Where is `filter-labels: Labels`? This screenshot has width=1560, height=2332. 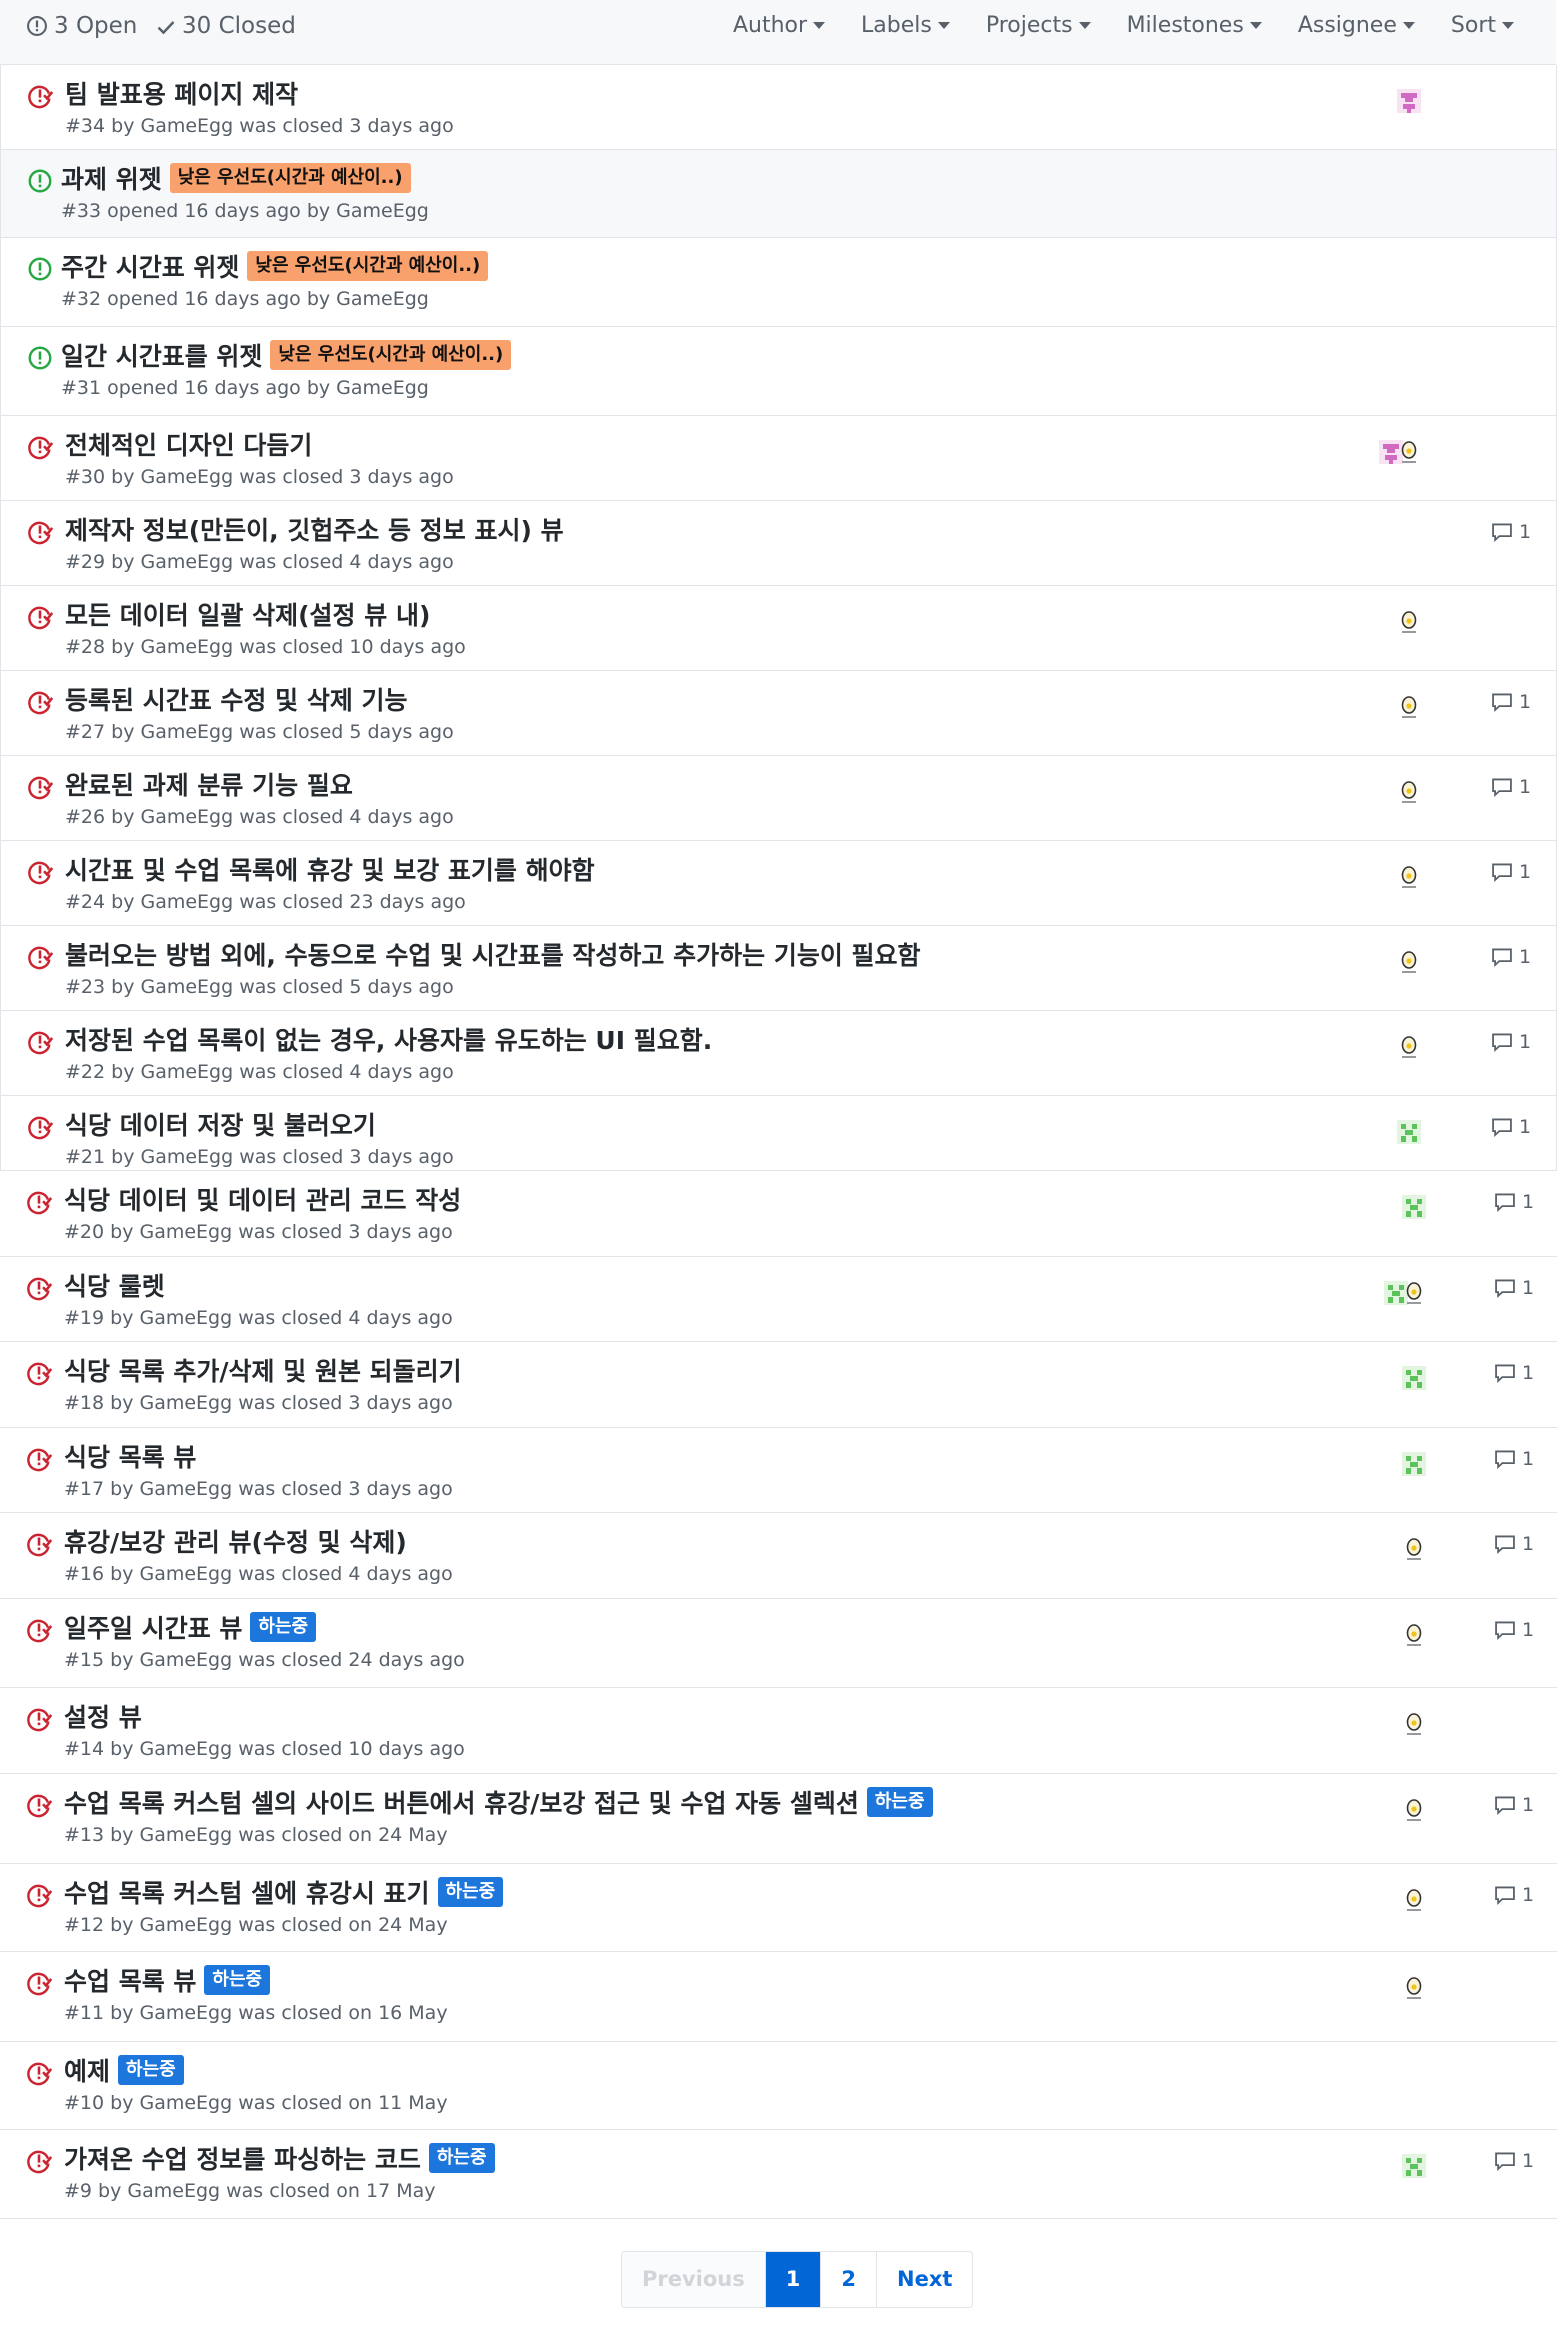
filter-labels: Labels is located at coordinates (905, 26).